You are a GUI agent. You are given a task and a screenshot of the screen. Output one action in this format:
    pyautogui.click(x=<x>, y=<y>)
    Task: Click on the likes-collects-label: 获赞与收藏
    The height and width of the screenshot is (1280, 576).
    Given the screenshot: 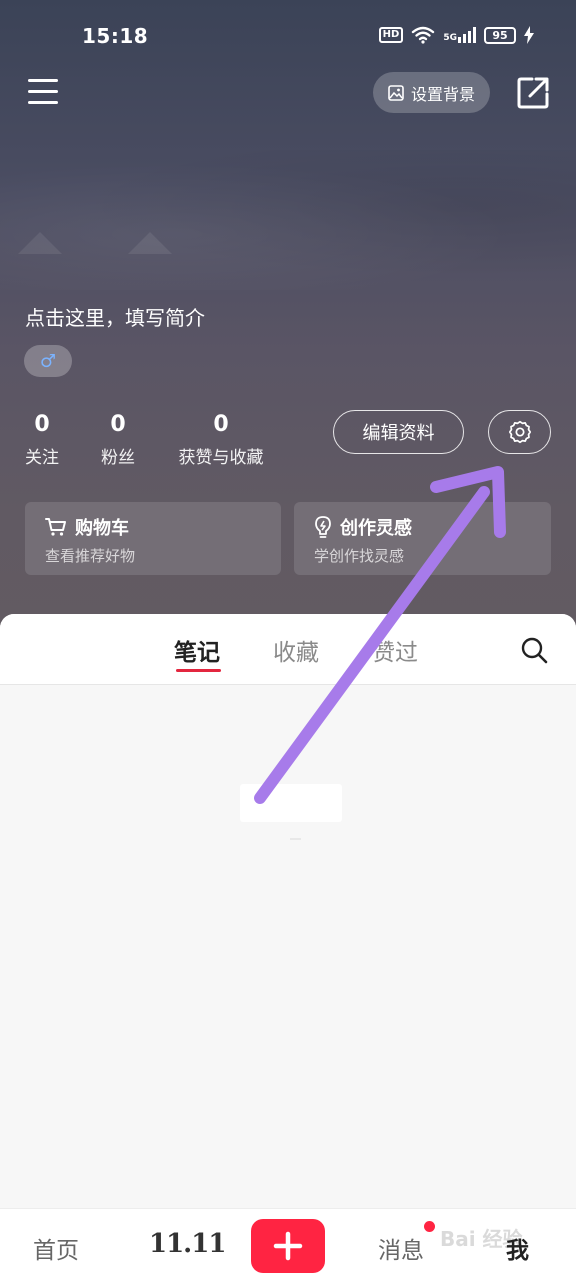 What is the action you would take?
    pyautogui.click(x=221, y=458)
    